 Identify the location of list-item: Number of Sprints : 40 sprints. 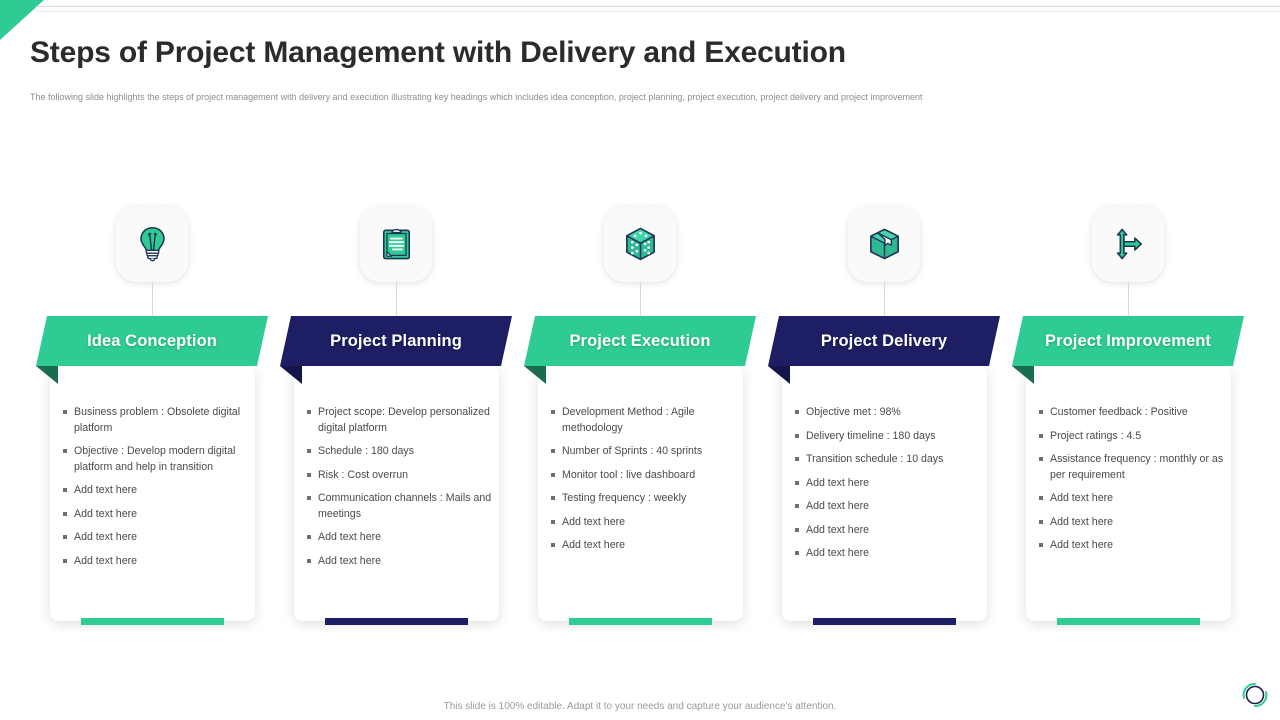
(644, 452).